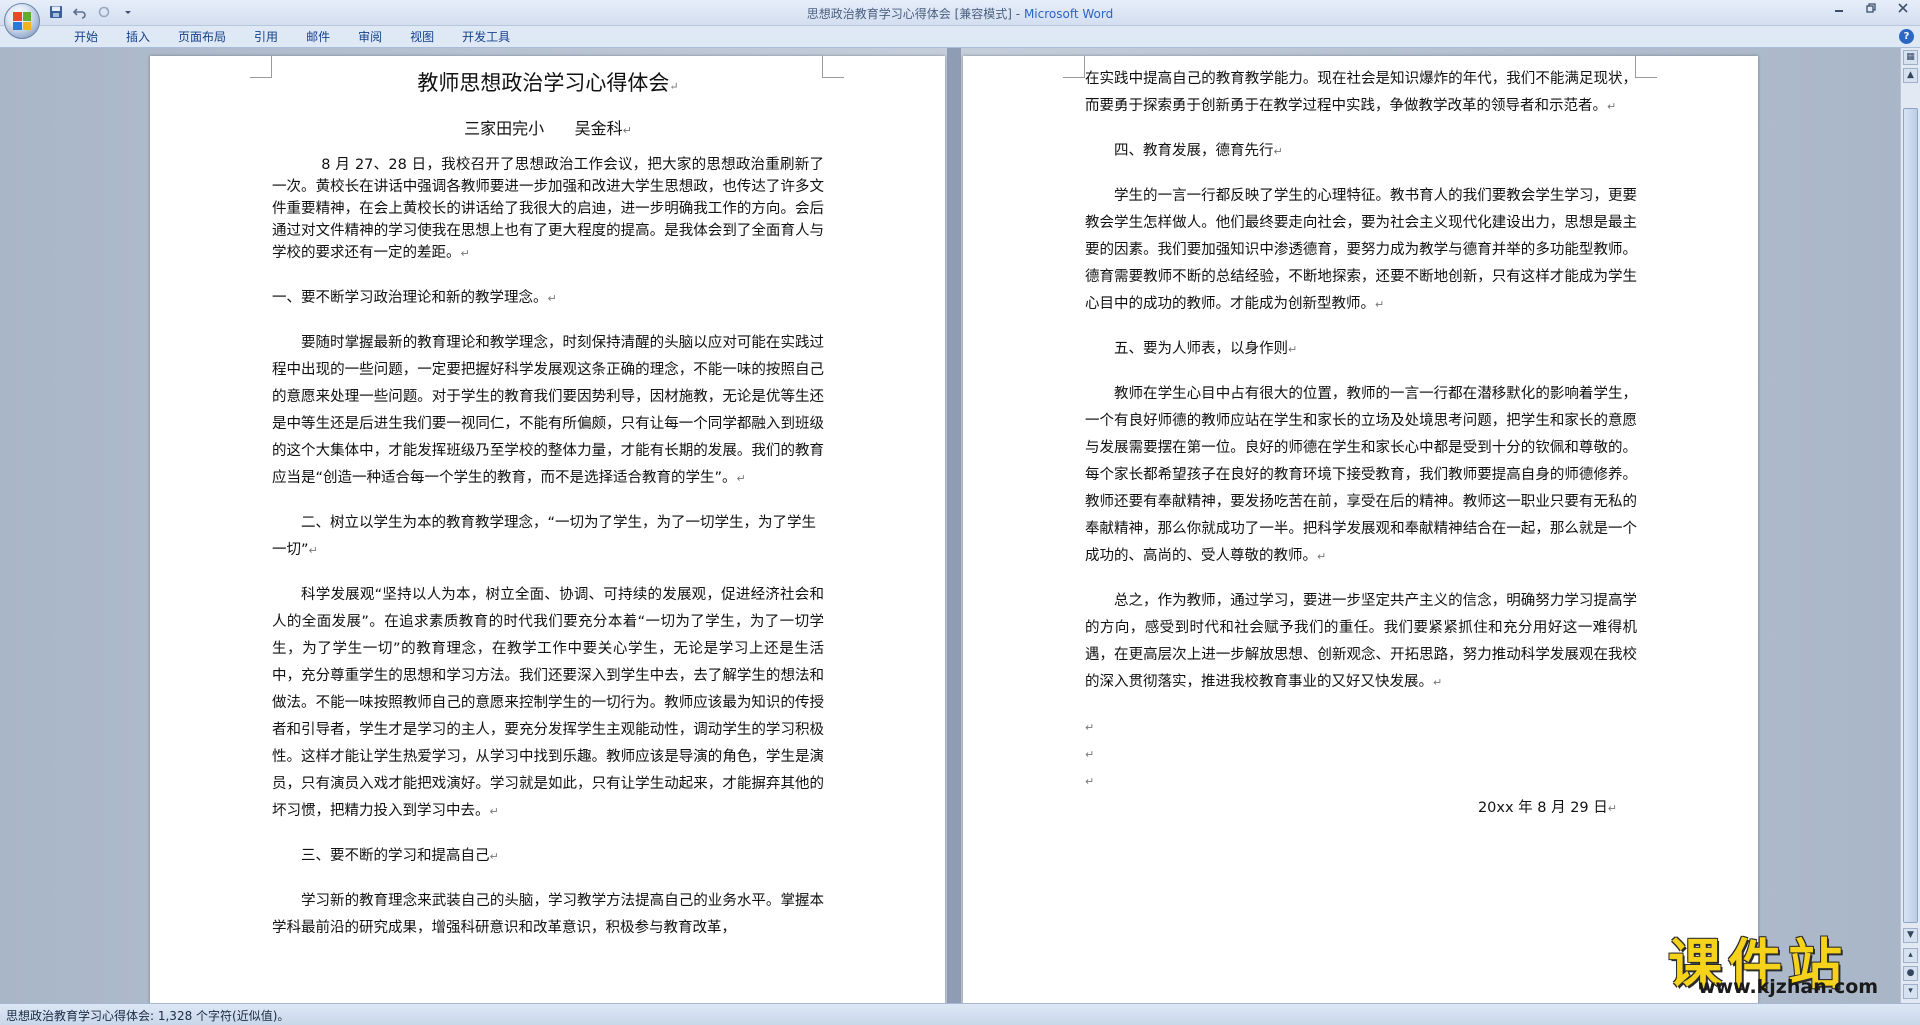  Describe the element at coordinates (544, 536) in the screenshot. I see `section-heading-2: 二、树立以学生为本的教育教学理念，“一切为了学生，为了一切学生，为了学生一切”↵` at that location.